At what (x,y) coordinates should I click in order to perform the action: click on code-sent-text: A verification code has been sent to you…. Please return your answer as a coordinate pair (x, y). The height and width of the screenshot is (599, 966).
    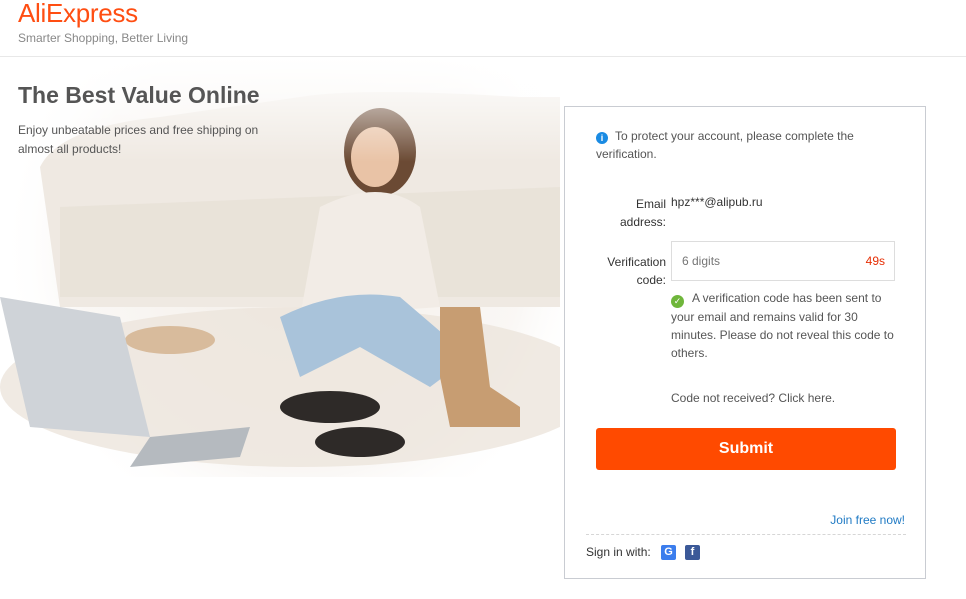
    Looking at the image, I should click on (782, 325).